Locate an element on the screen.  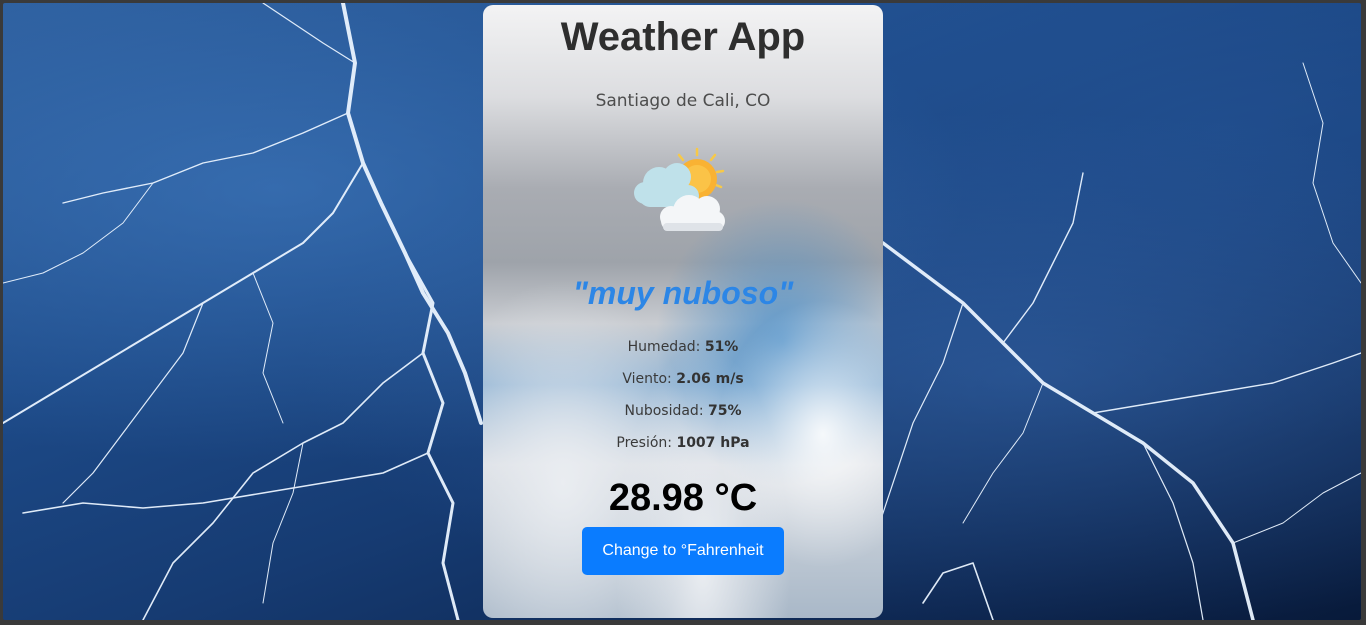
partly-cloudy-sun-icon is located at coordinates (683, 189).